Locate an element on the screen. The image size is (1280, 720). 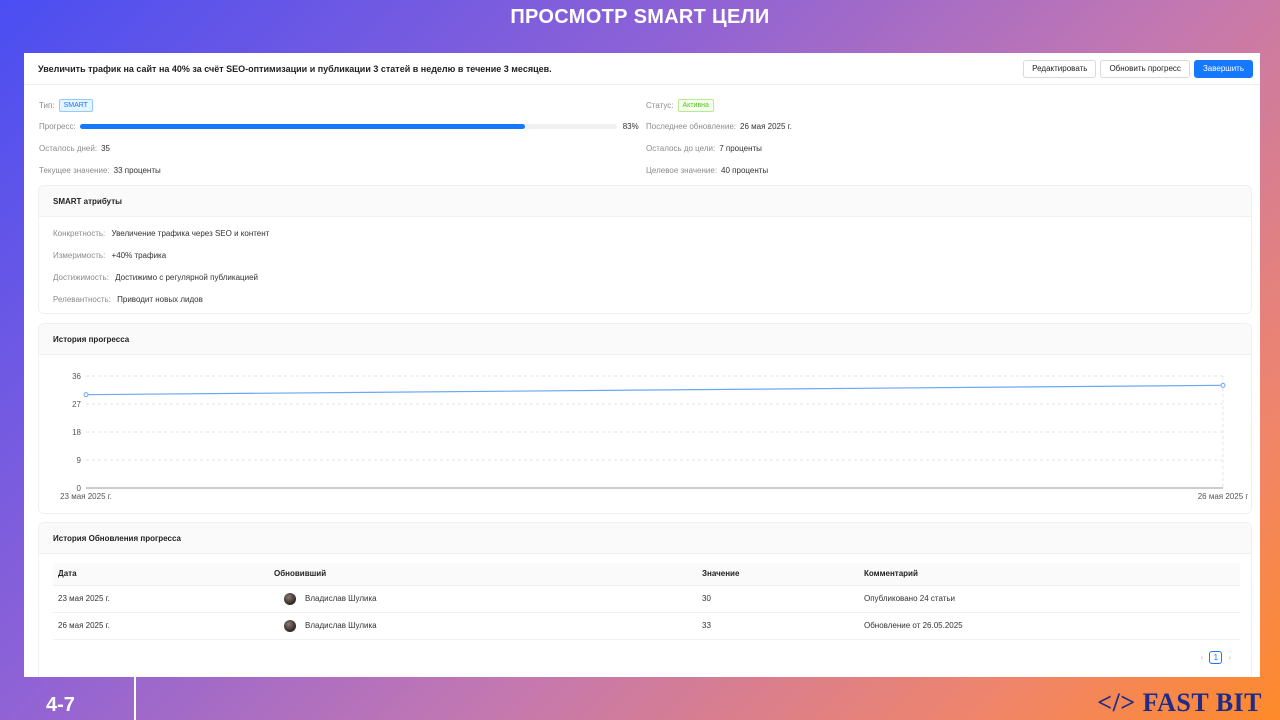
attr-value: Приводит новых лидов is located at coordinates (160, 299).